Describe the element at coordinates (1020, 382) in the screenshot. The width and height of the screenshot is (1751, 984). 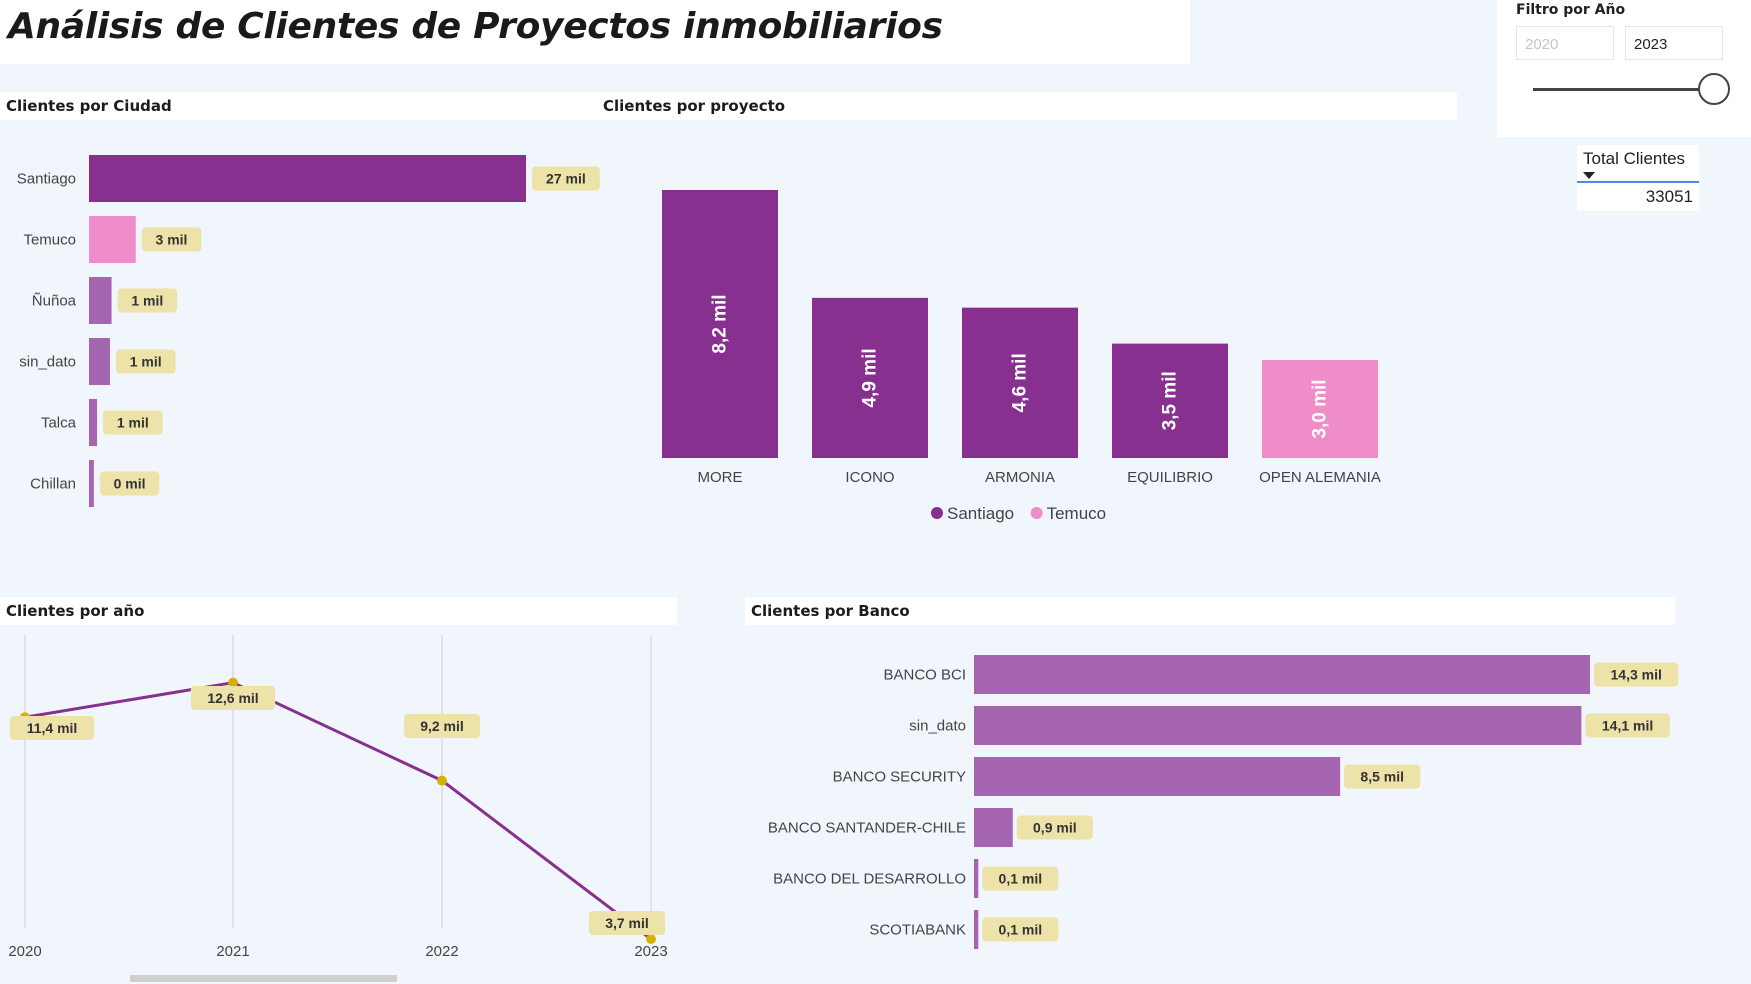
I see `proyecto-data-label: 4,6 mil` at that location.